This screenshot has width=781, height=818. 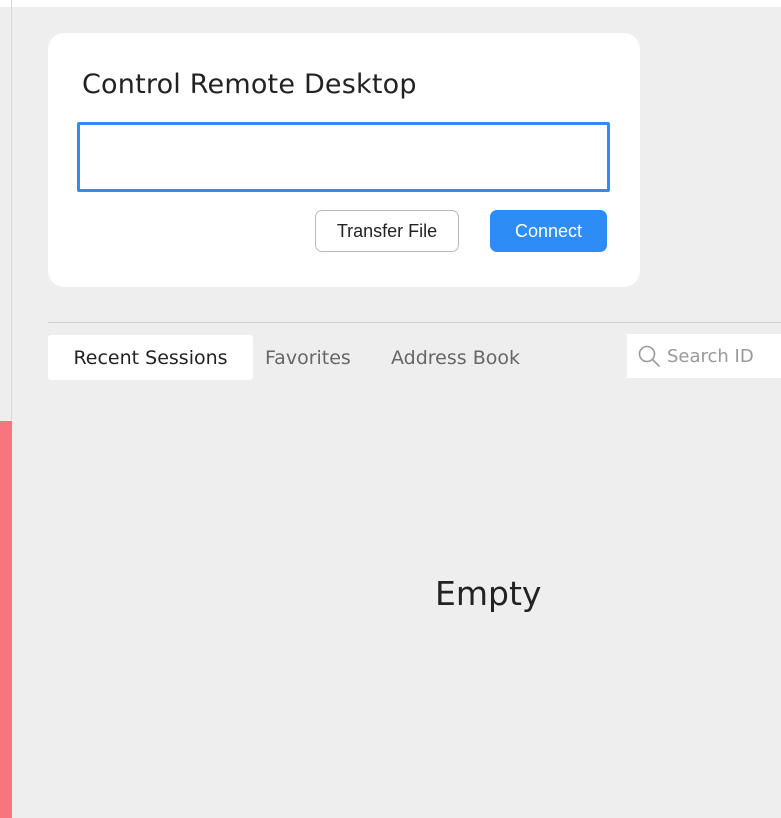 I want to click on search-box, so click(x=704, y=356).